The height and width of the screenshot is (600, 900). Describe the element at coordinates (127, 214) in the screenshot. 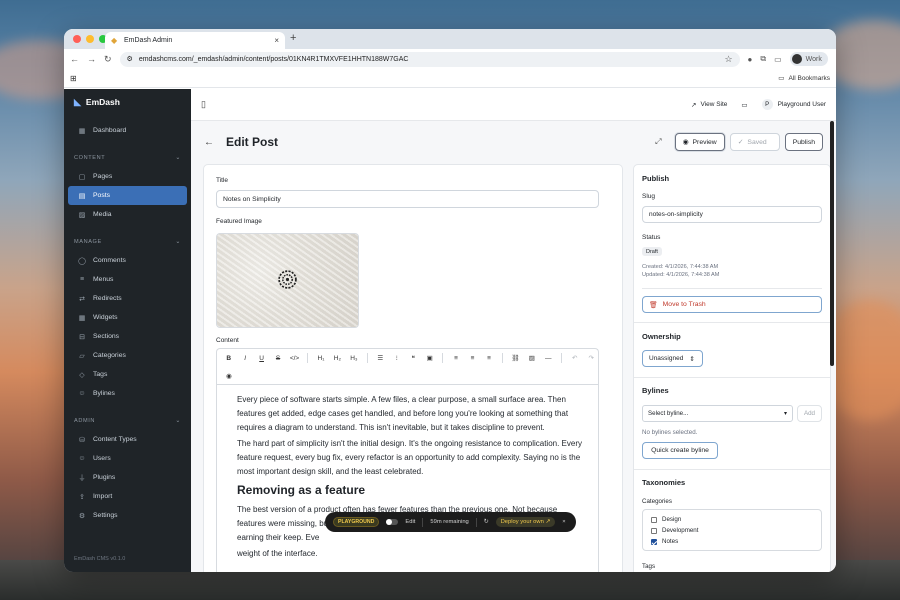

I see `sidebar-item-media: ▨ Media` at that location.